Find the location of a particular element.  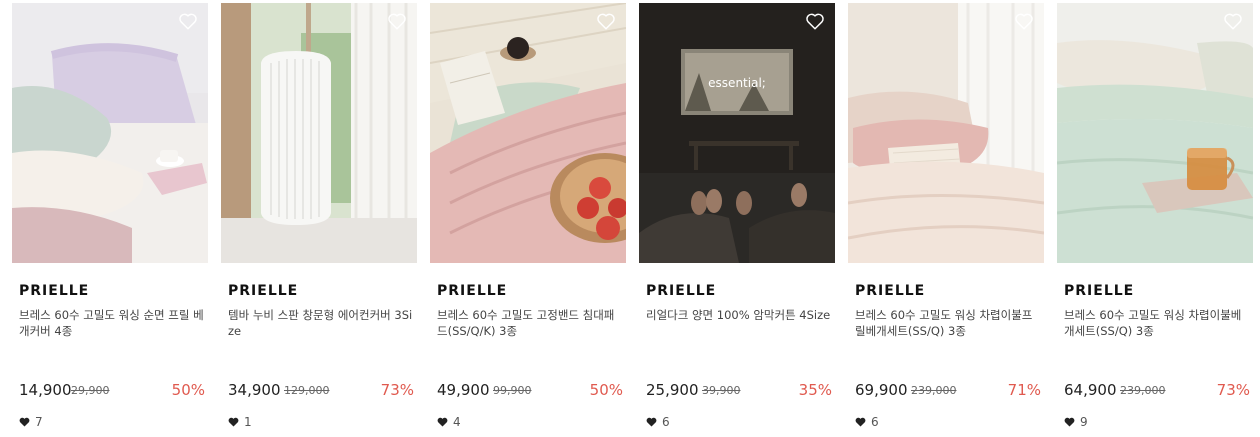

product-title: 브레스 60수 고밀도 고정밴드 침대패드(SS/Q/K) 3종 is located at coordinates (530, 323).